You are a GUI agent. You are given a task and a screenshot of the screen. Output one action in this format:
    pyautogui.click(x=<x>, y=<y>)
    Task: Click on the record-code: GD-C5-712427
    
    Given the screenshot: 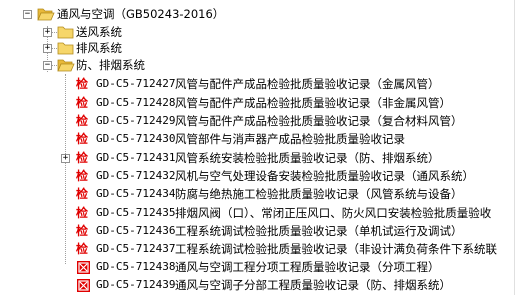 What is the action you would take?
    pyautogui.click(x=136, y=83)
    